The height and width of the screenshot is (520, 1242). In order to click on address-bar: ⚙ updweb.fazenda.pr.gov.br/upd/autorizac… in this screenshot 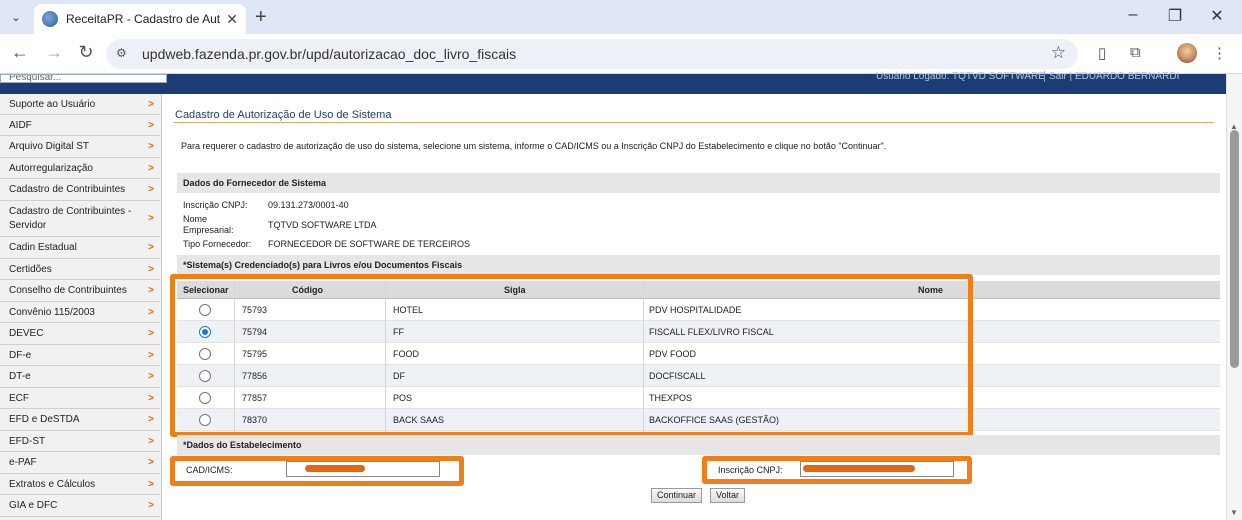, I will do `click(592, 54)`.